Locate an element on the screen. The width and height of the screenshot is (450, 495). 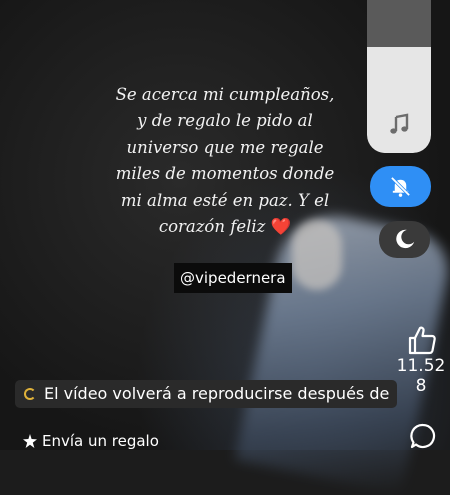
volume-slider-fill is located at coordinates (399, 100).